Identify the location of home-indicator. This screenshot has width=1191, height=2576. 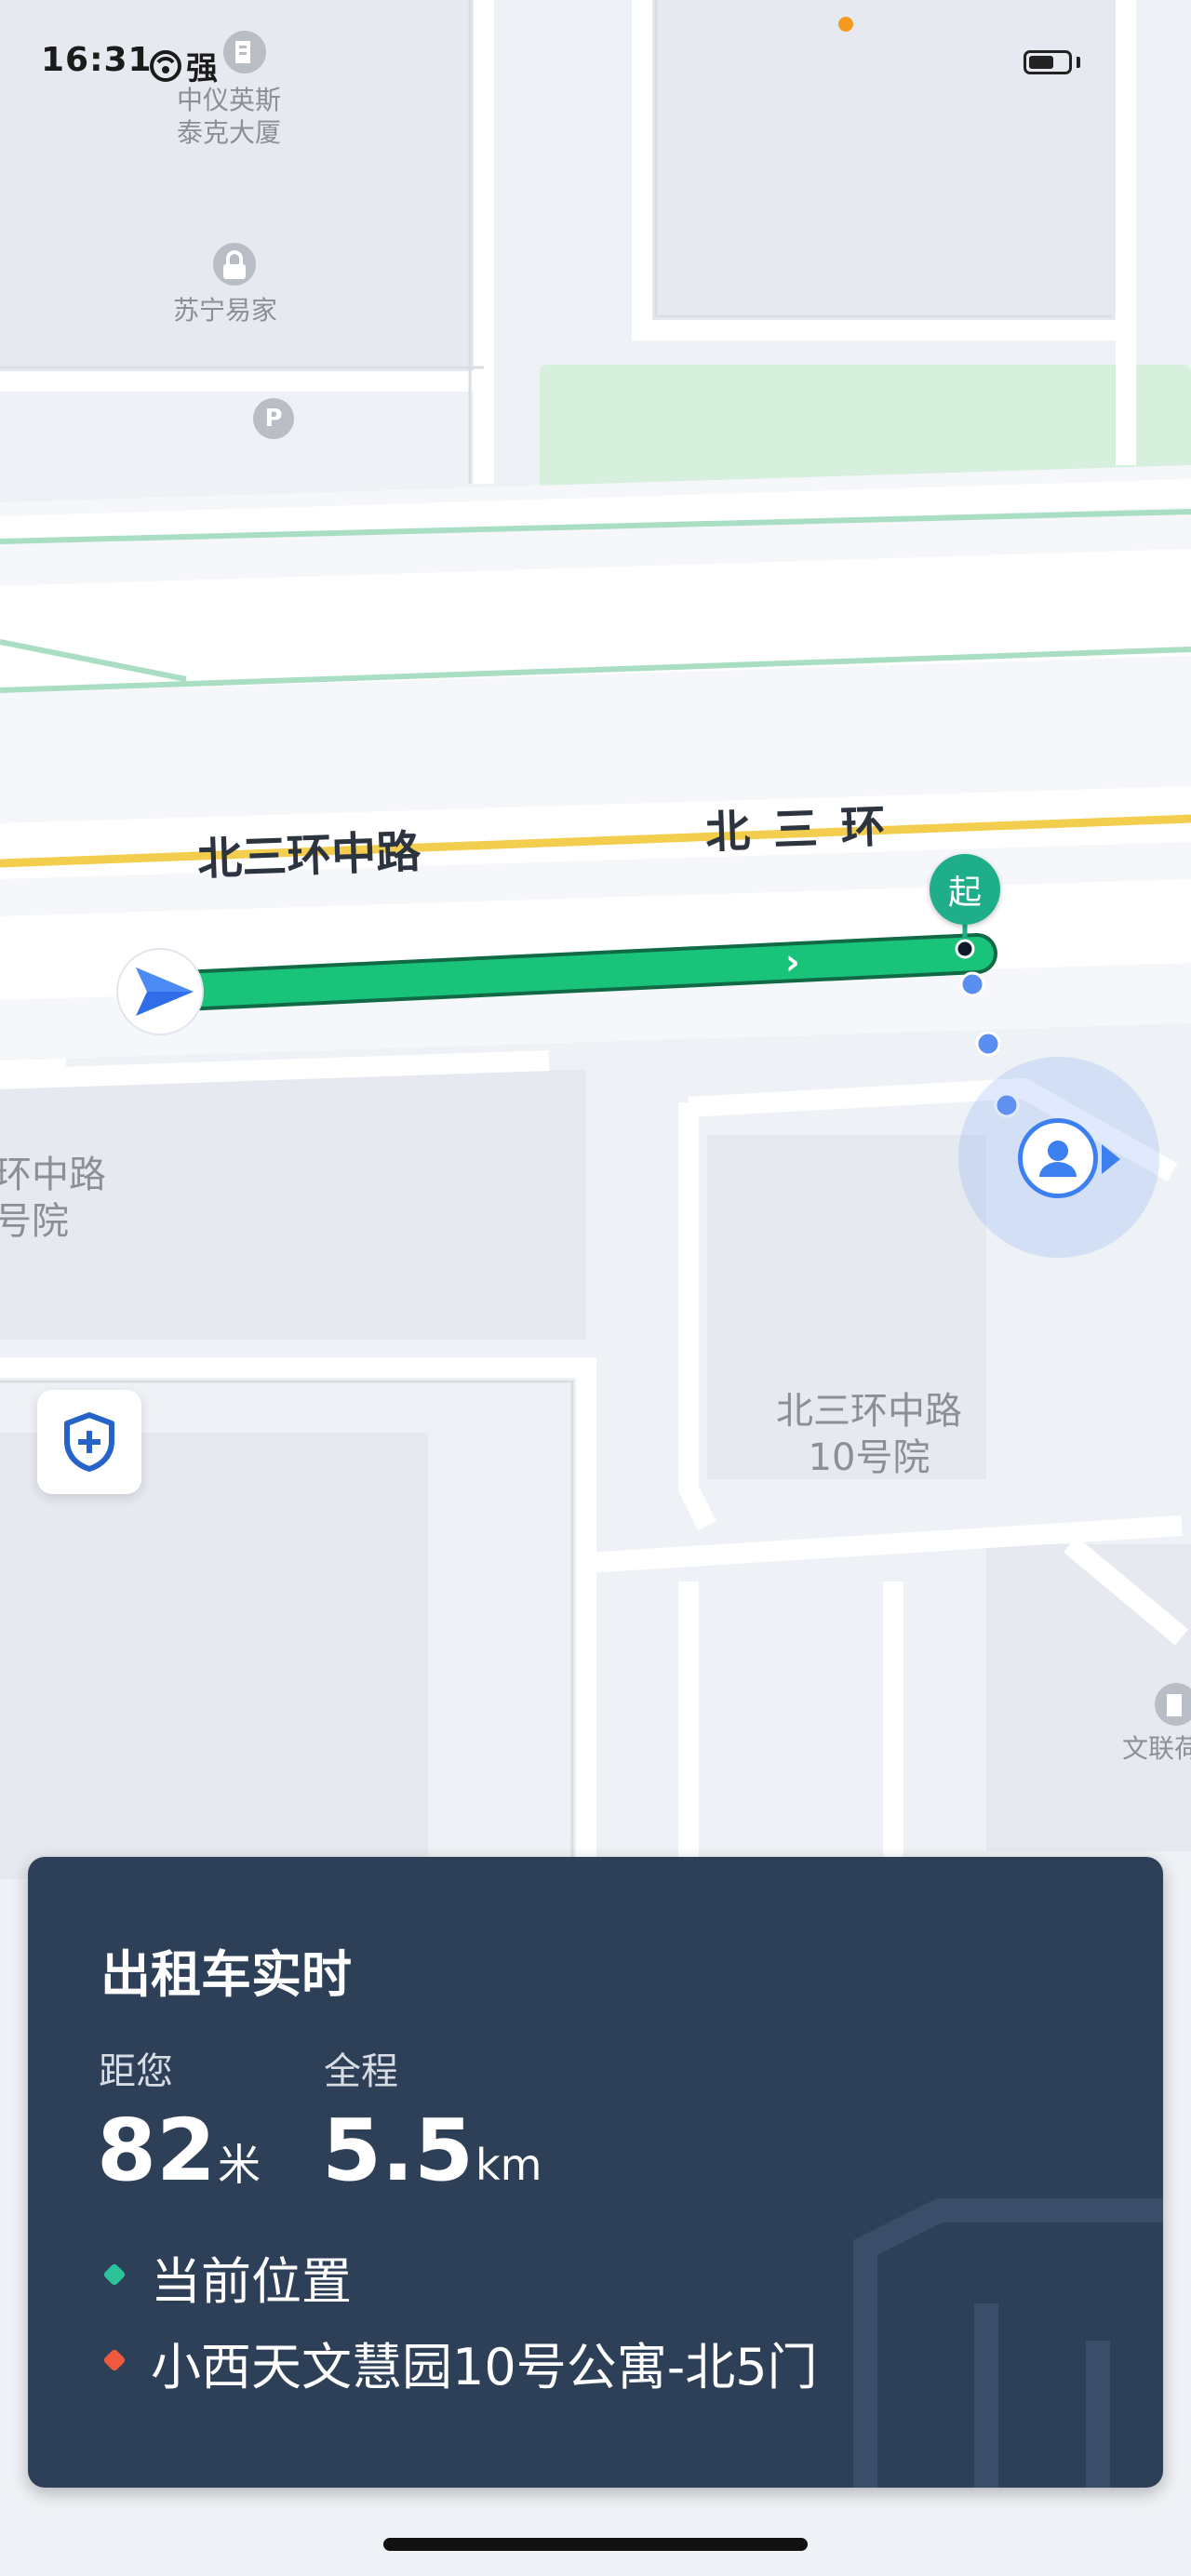
(595, 2544).